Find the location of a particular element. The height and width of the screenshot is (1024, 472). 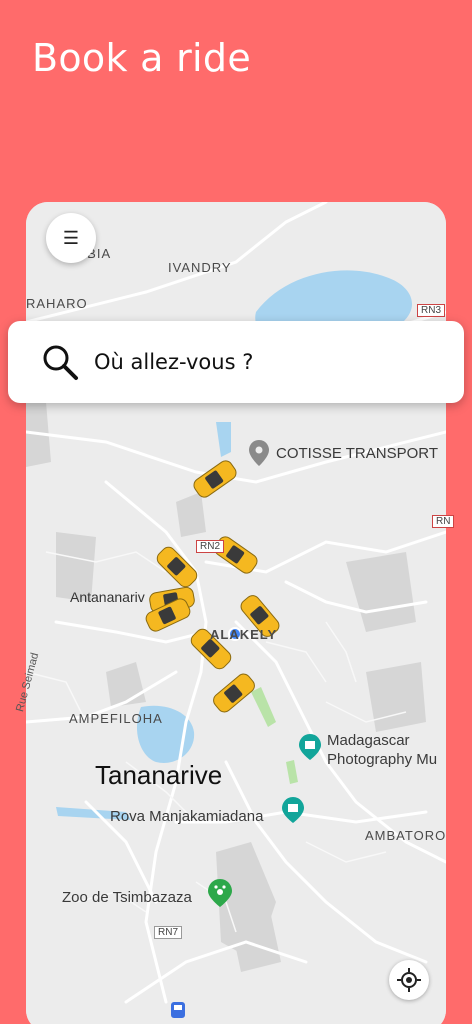

search-icon is located at coordinates (60, 362).